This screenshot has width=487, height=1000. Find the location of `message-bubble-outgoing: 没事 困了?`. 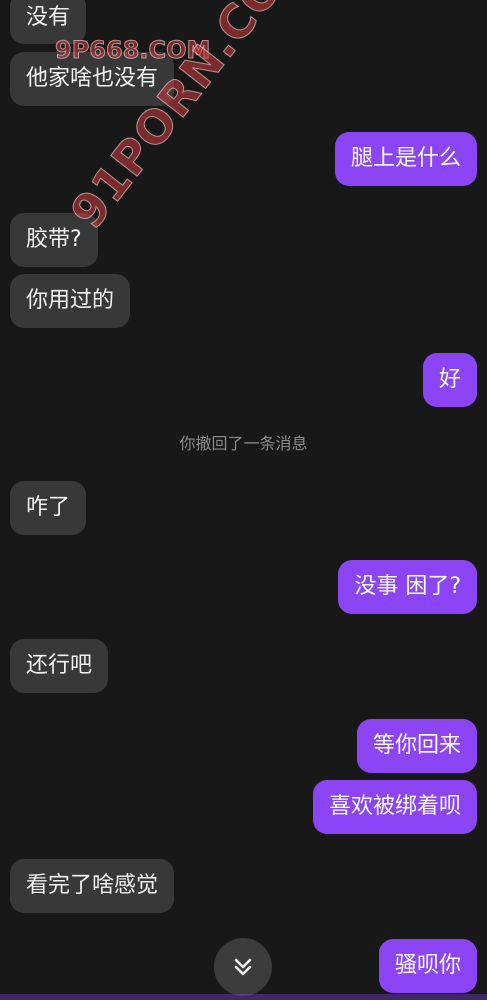

message-bubble-outgoing: 没事 困了? is located at coordinates (407, 587).